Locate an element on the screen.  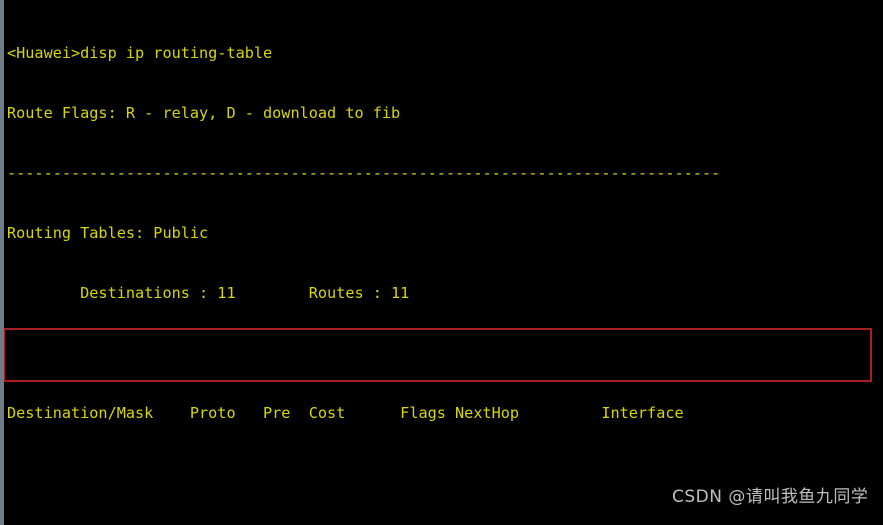
summary-line: Destinations : 11 Routes : 11 is located at coordinates (208, 293).